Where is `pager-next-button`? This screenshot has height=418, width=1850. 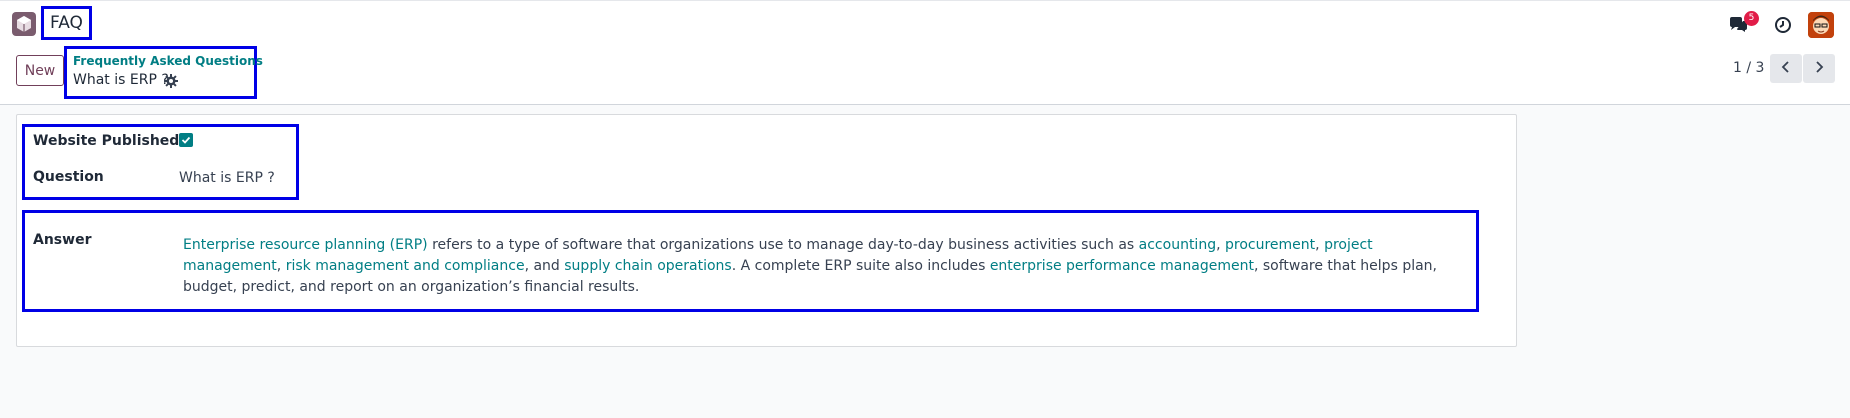 pager-next-button is located at coordinates (1819, 68).